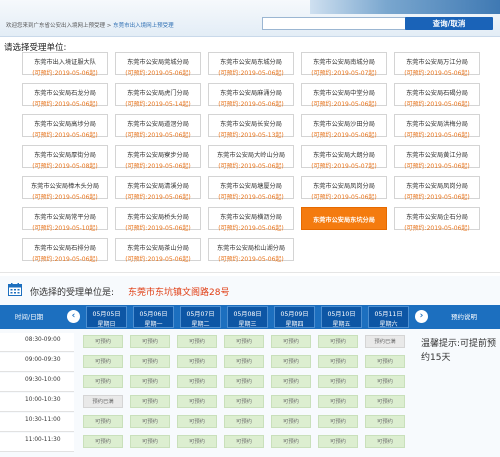  I want to click on unit-option: 东莞市公安局中堂分局 (可预约:2019-05-06起), so click(344, 95).